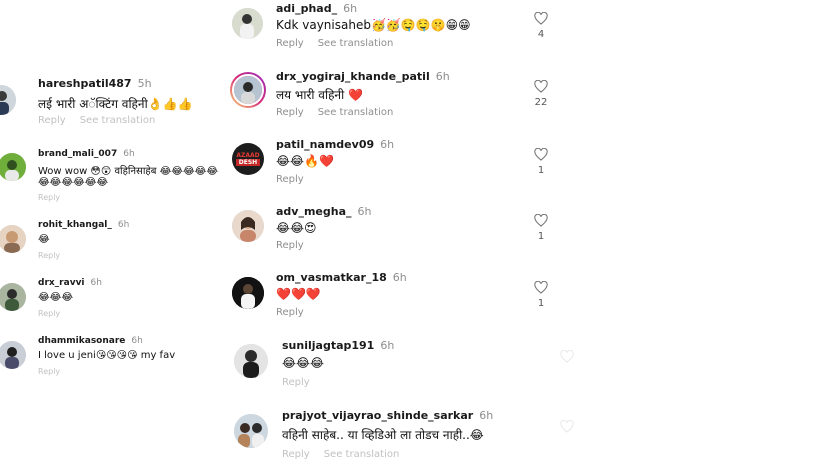  I want to click on avatar: AZAAD DESH, so click(248, 159).